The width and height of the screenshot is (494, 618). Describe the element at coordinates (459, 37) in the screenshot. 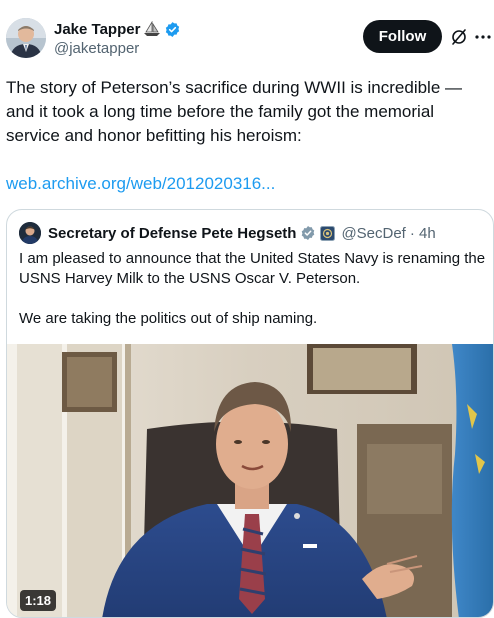

I see `grok-icon` at that location.